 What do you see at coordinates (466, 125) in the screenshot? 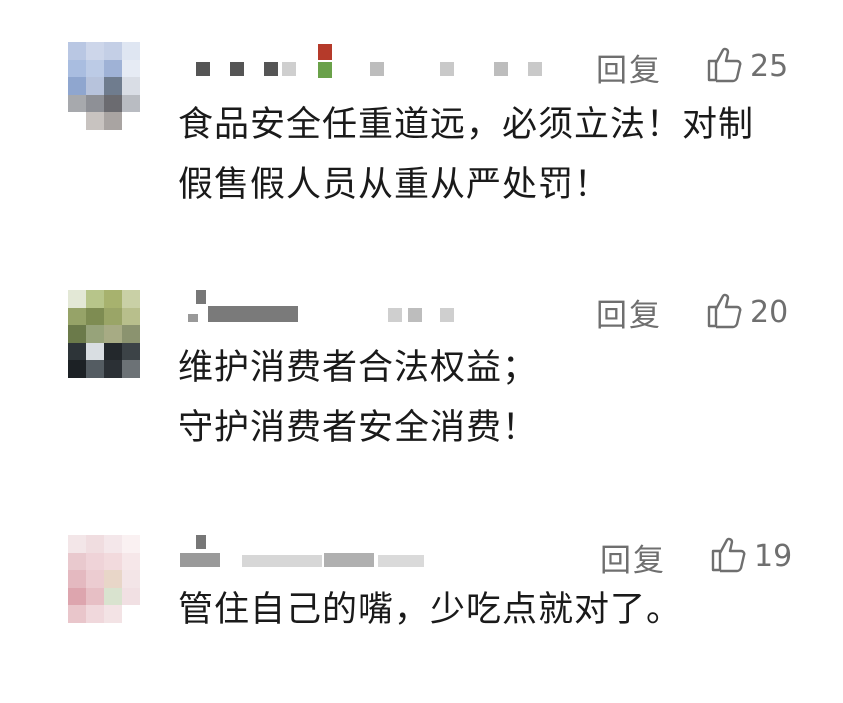
I see `comment-text-line: 食品安全任重道远，必须立法！对制` at bounding box center [466, 125].